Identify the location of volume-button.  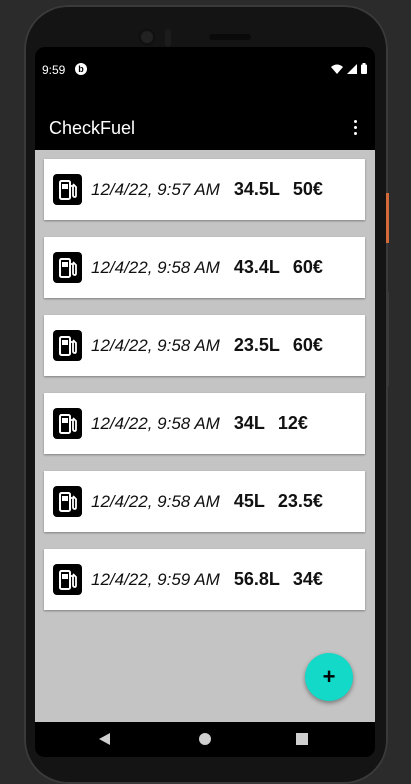
(387, 339).